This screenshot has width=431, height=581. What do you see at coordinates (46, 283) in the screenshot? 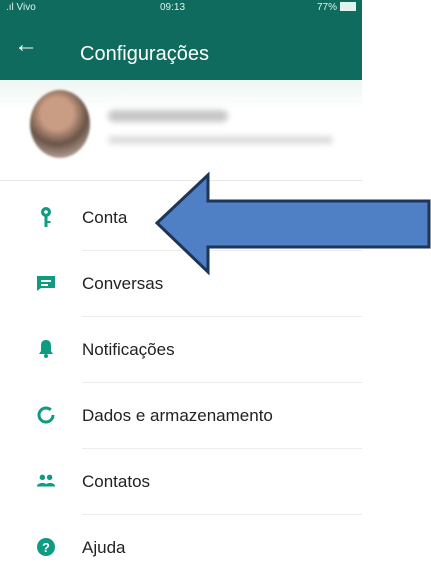
I see `chat-icon` at bounding box center [46, 283].